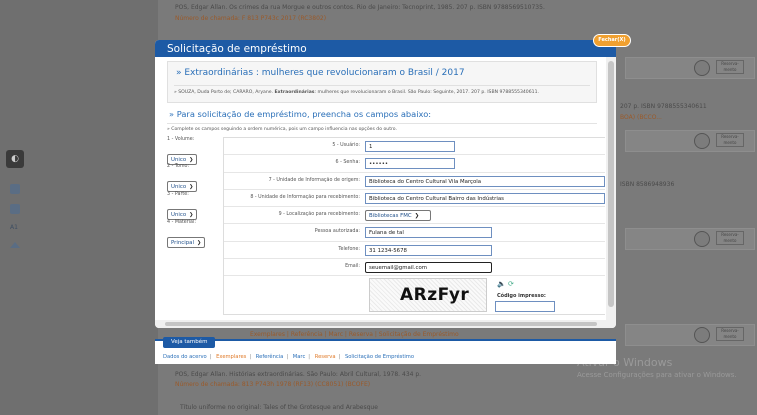 This screenshot has width=757, height=415. Describe the element at coordinates (337, 232) in the screenshot. I see `authorized-person-label: Pessoa autorizada:` at that location.